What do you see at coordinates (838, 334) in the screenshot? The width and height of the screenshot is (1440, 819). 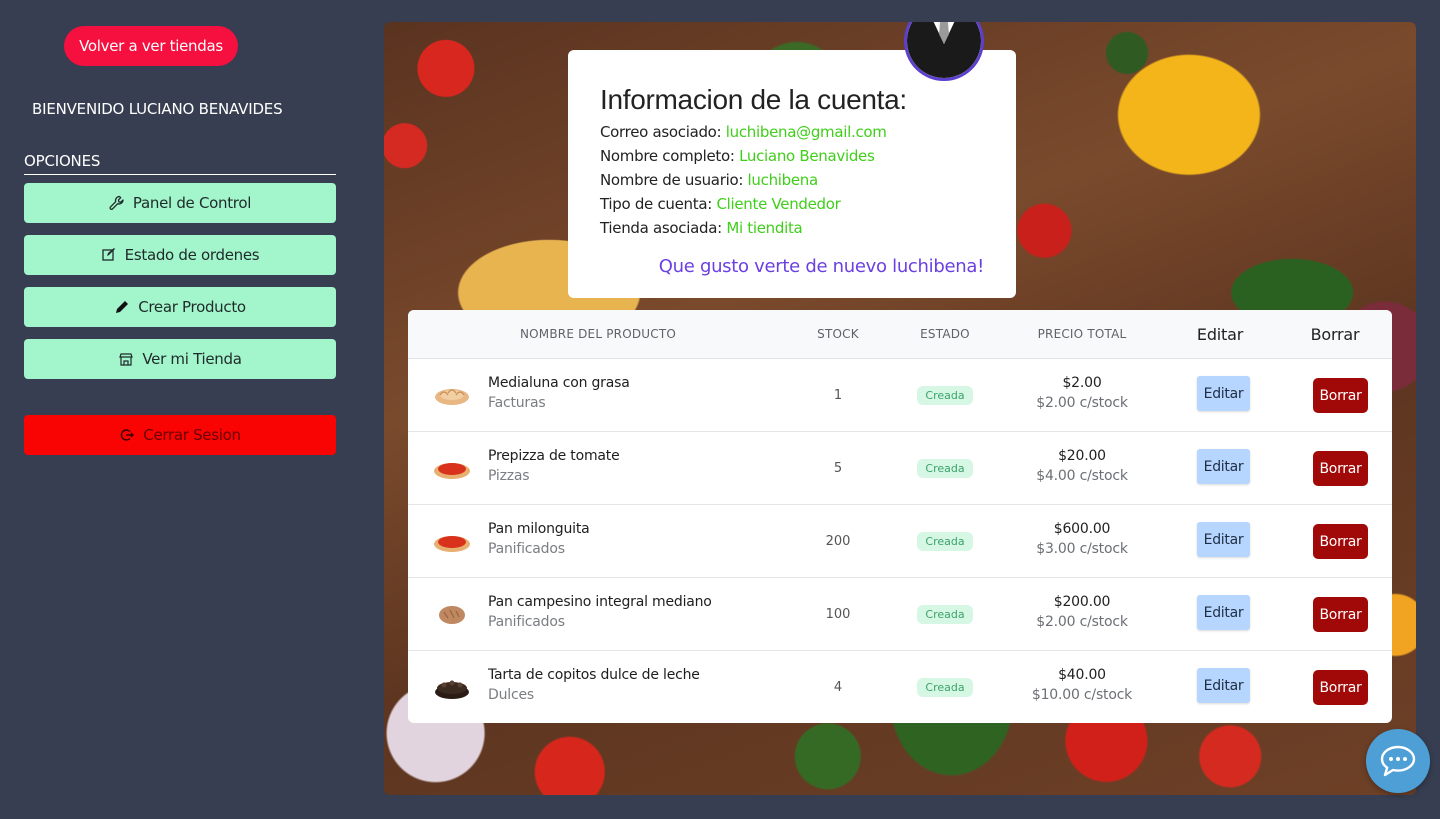 I see `header-stock: STOCK` at bounding box center [838, 334].